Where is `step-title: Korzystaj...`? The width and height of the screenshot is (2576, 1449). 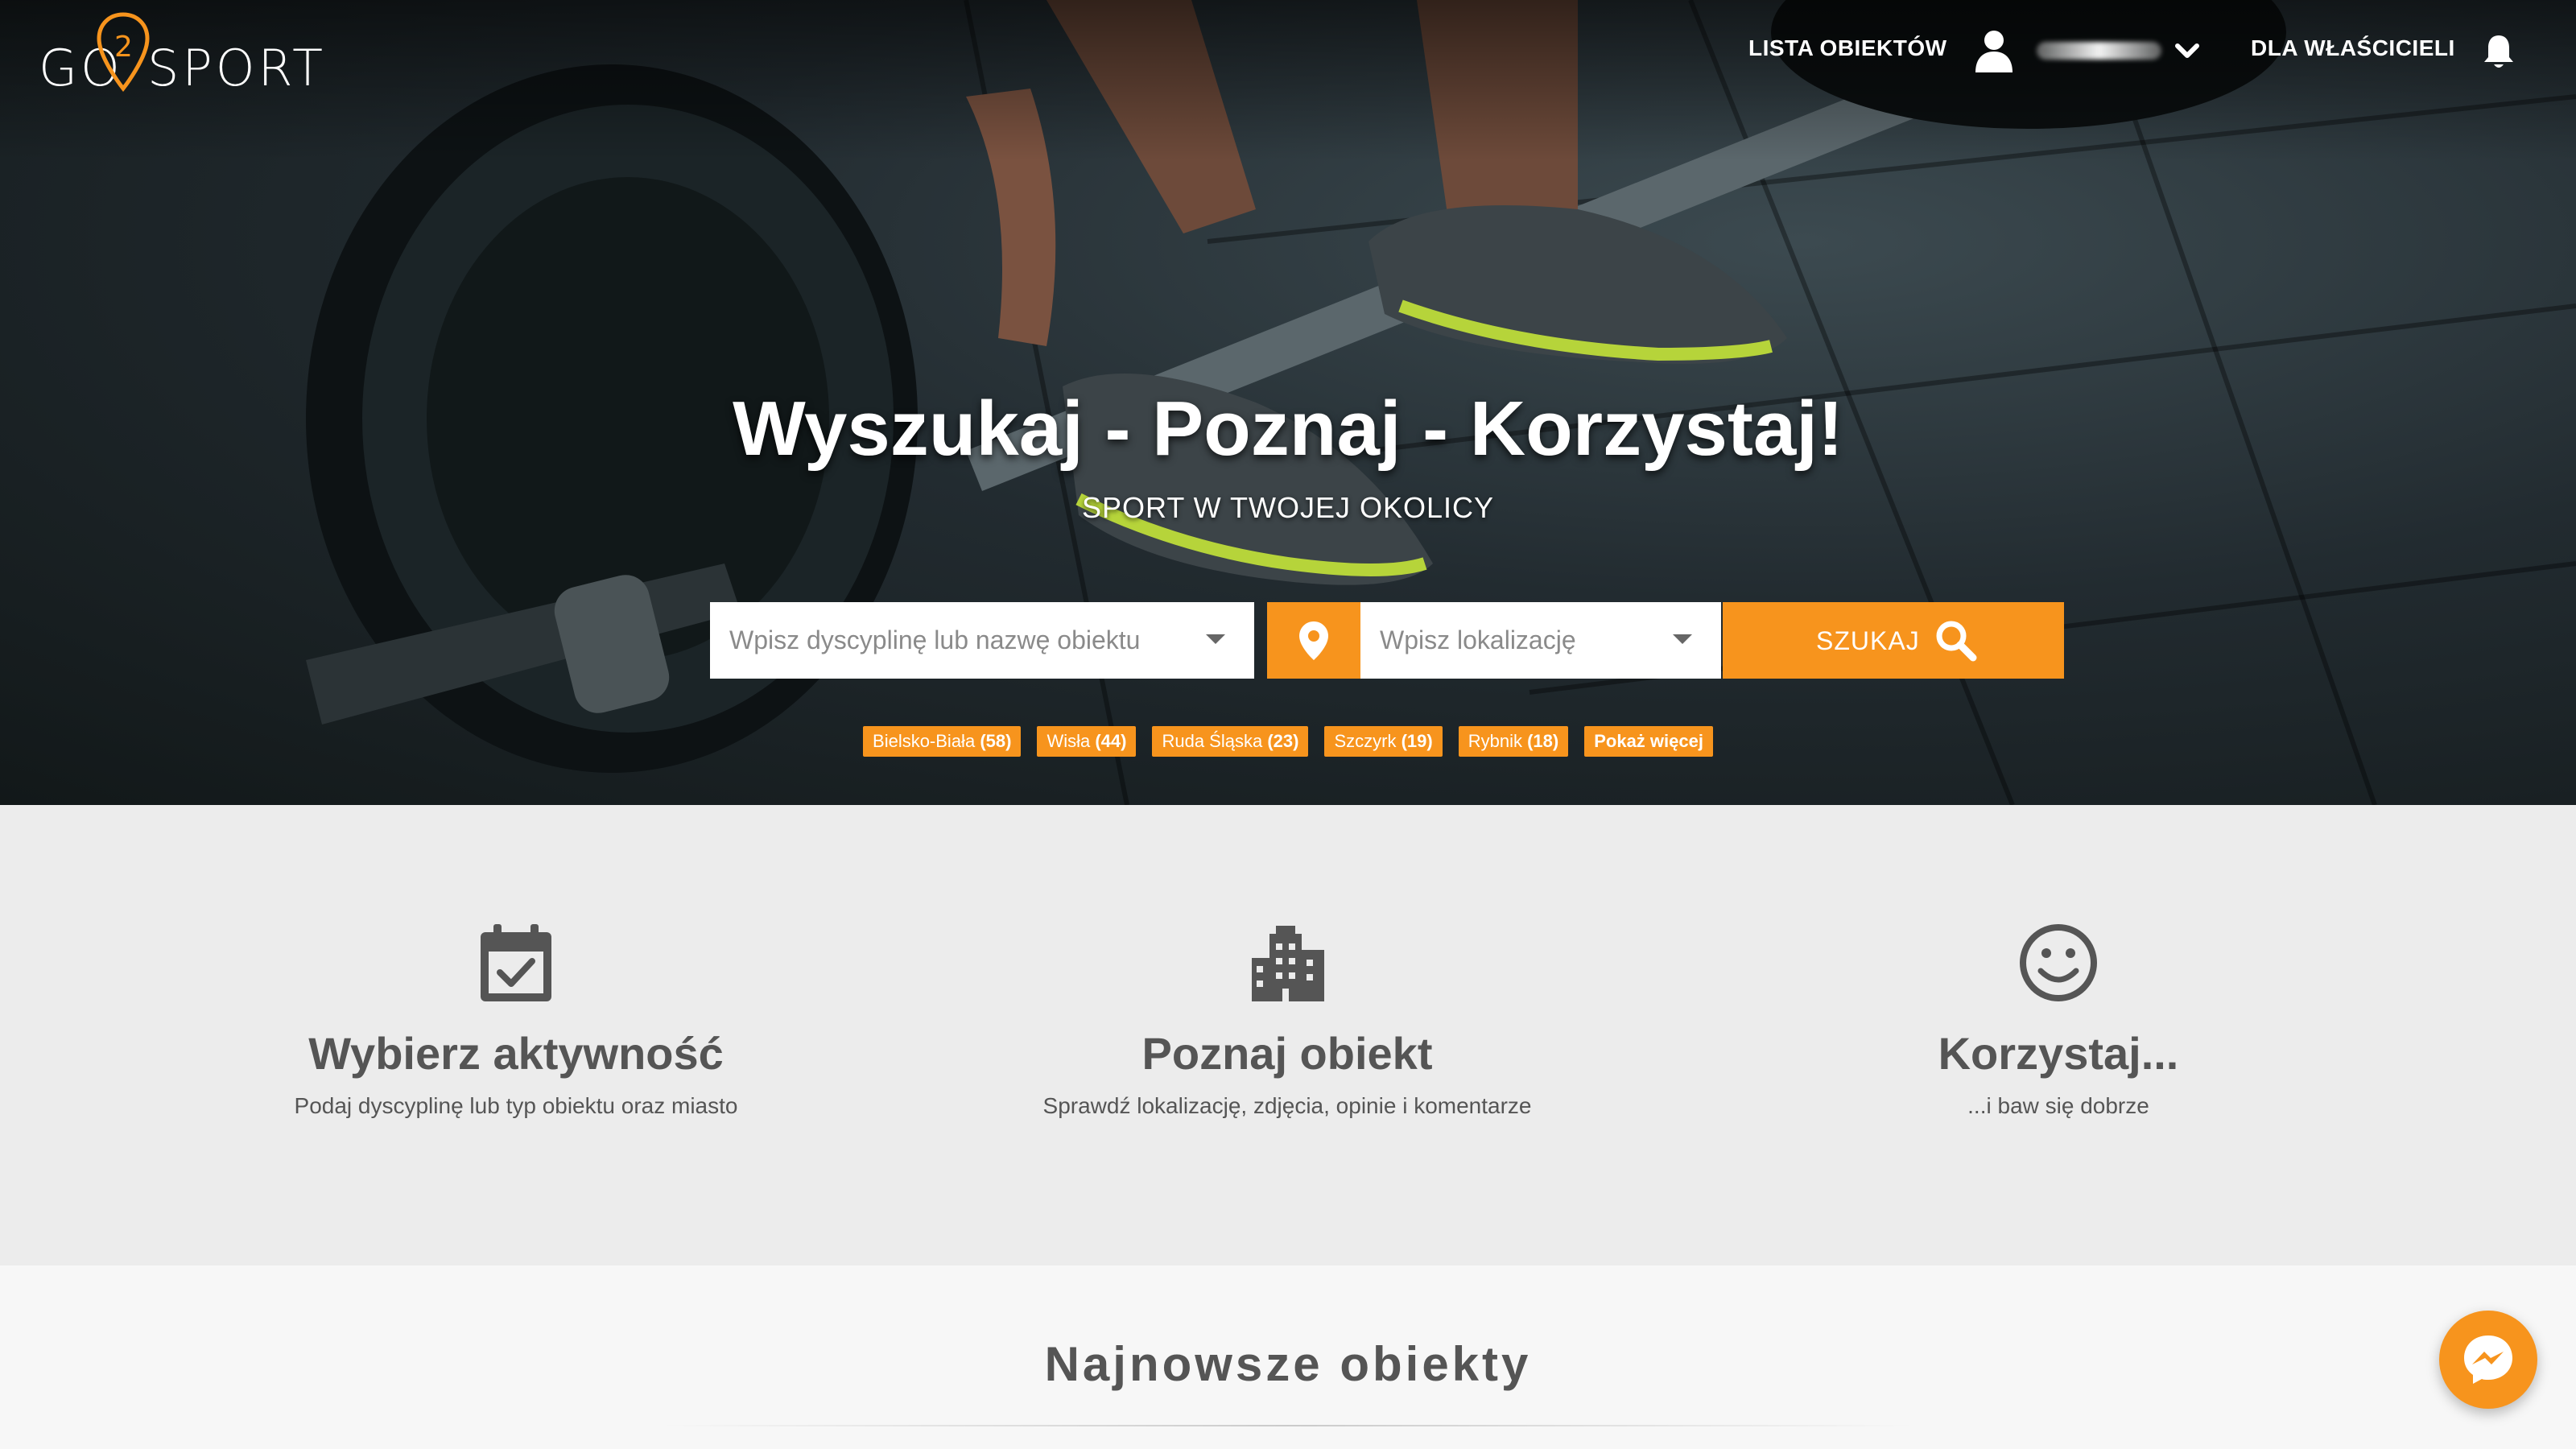
step-title: Korzystaj... is located at coordinates (2058, 1053).